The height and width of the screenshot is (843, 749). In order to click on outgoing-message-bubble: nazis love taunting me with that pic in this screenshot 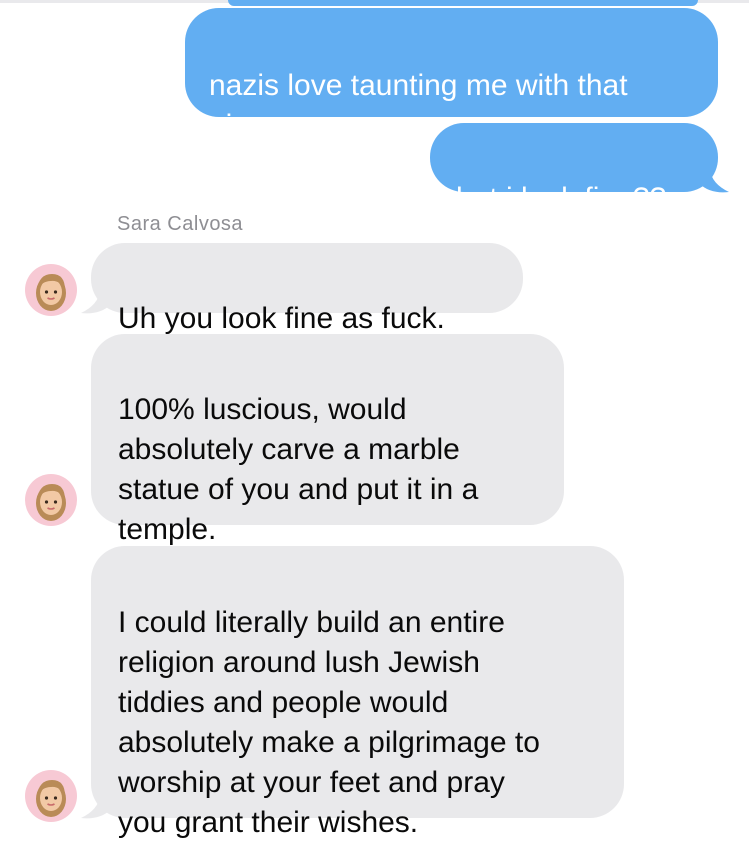, I will do `click(451, 75)`.